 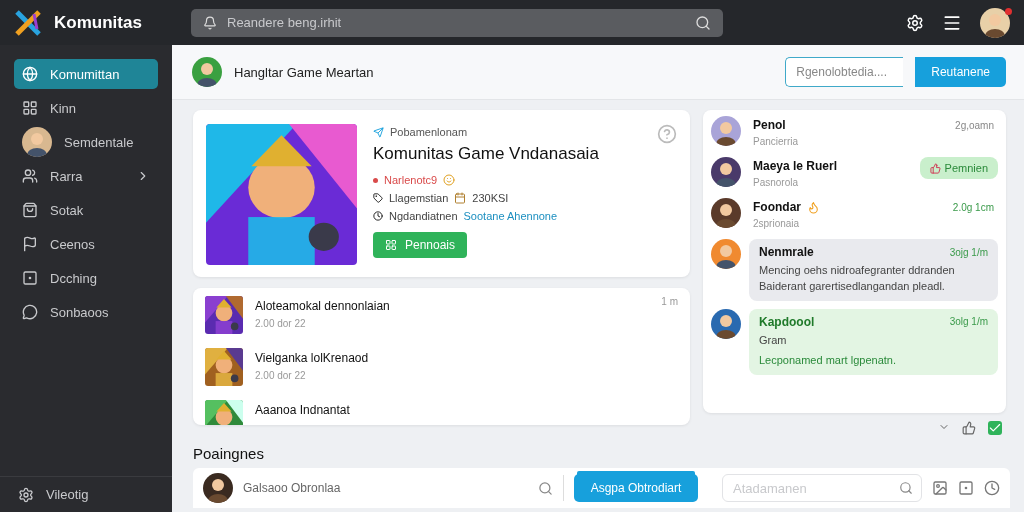 What do you see at coordinates (958, 168) in the screenshot?
I see `follow-button: Pemnien` at bounding box center [958, 168].